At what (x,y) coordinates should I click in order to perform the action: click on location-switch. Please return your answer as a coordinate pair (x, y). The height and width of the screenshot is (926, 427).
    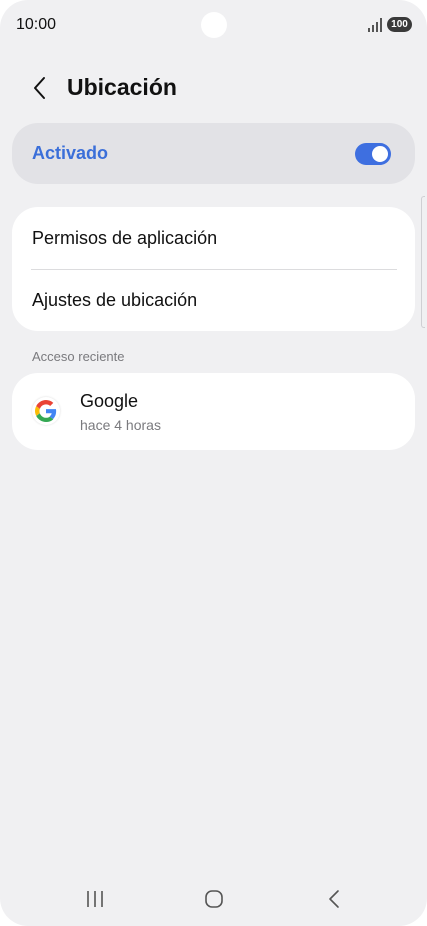
    Looking at the image, I should click on (373, 153).